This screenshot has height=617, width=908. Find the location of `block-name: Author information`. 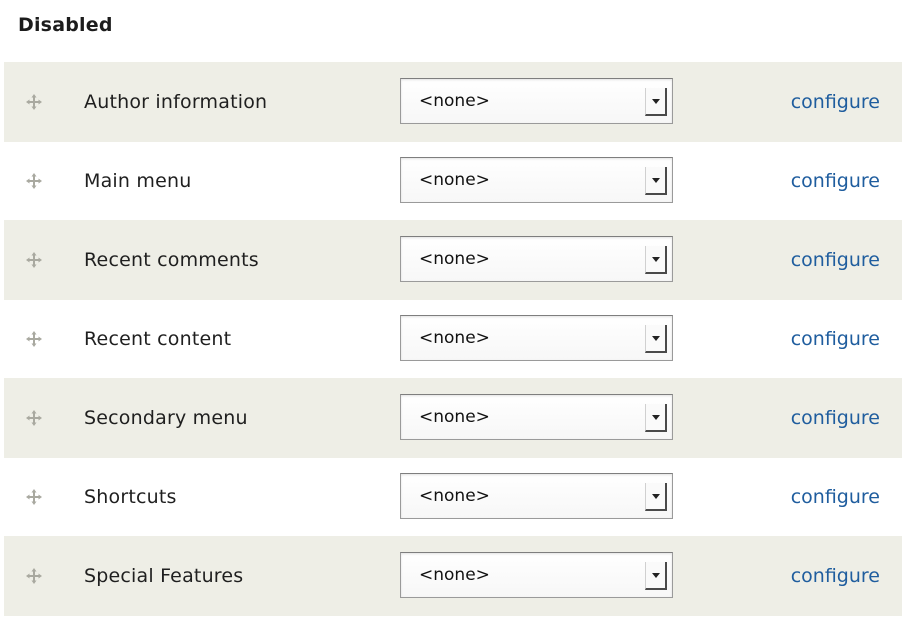

block-name: Author information is located at coordinates (176, 102).